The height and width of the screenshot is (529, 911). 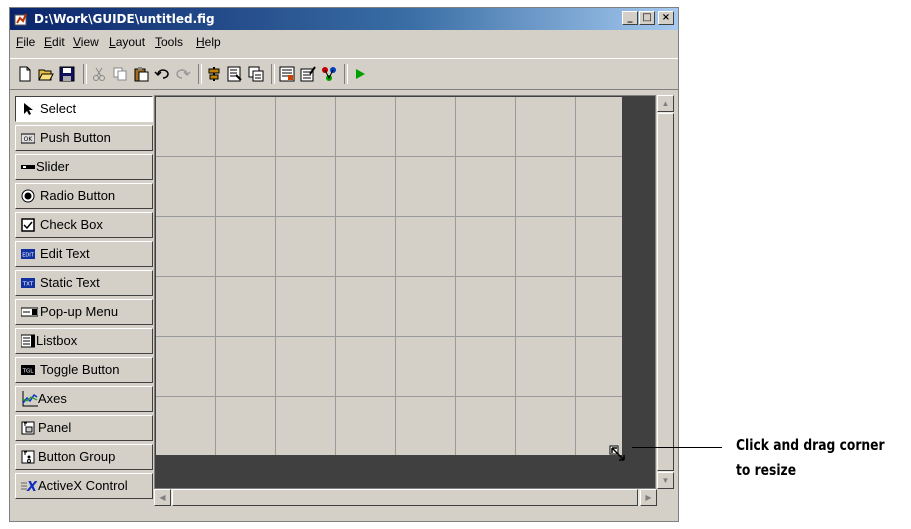 What do you see at coordinates (28, 167) in the screenshot?
I see `slider-icon` at bounding box center [28, 167].